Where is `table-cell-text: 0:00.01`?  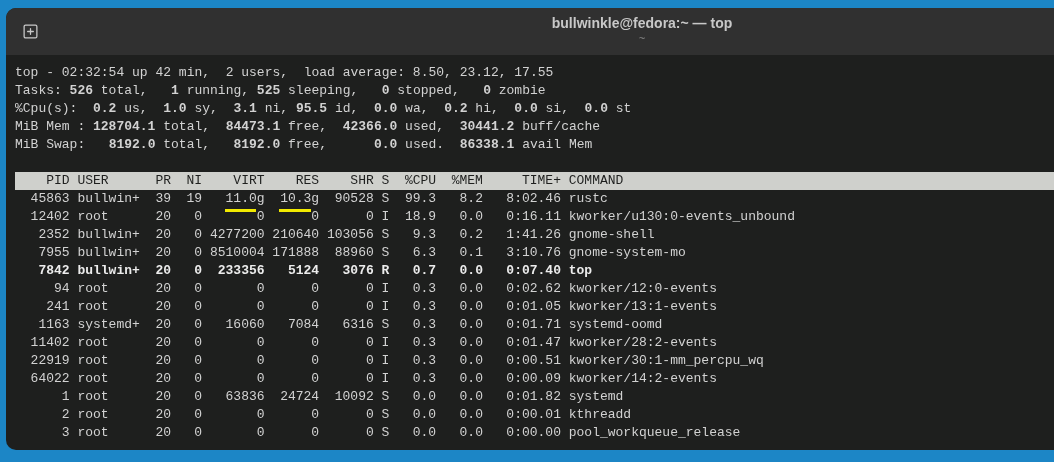 table-cell-text: 0:00.01 is located at coordinates (533, 415).